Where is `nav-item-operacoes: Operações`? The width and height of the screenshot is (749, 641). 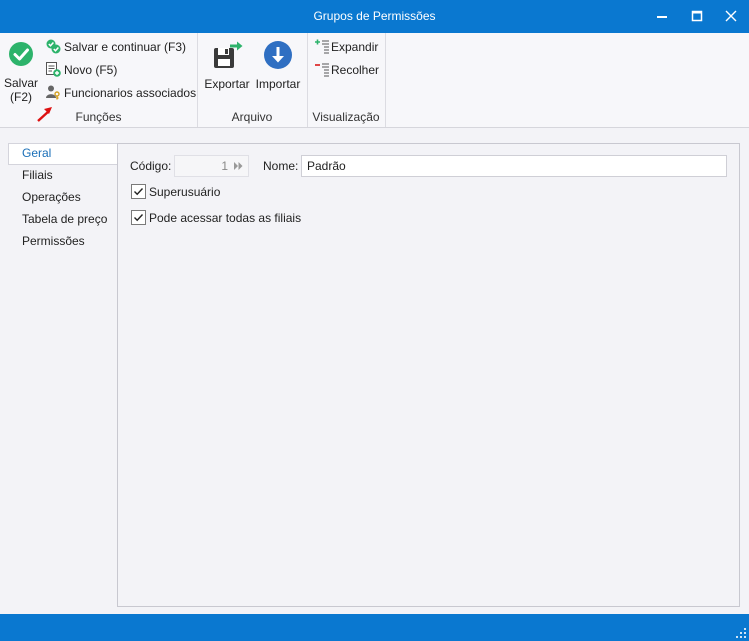
nav-item-operacoes: Operações is located at coordinates (51, 197).